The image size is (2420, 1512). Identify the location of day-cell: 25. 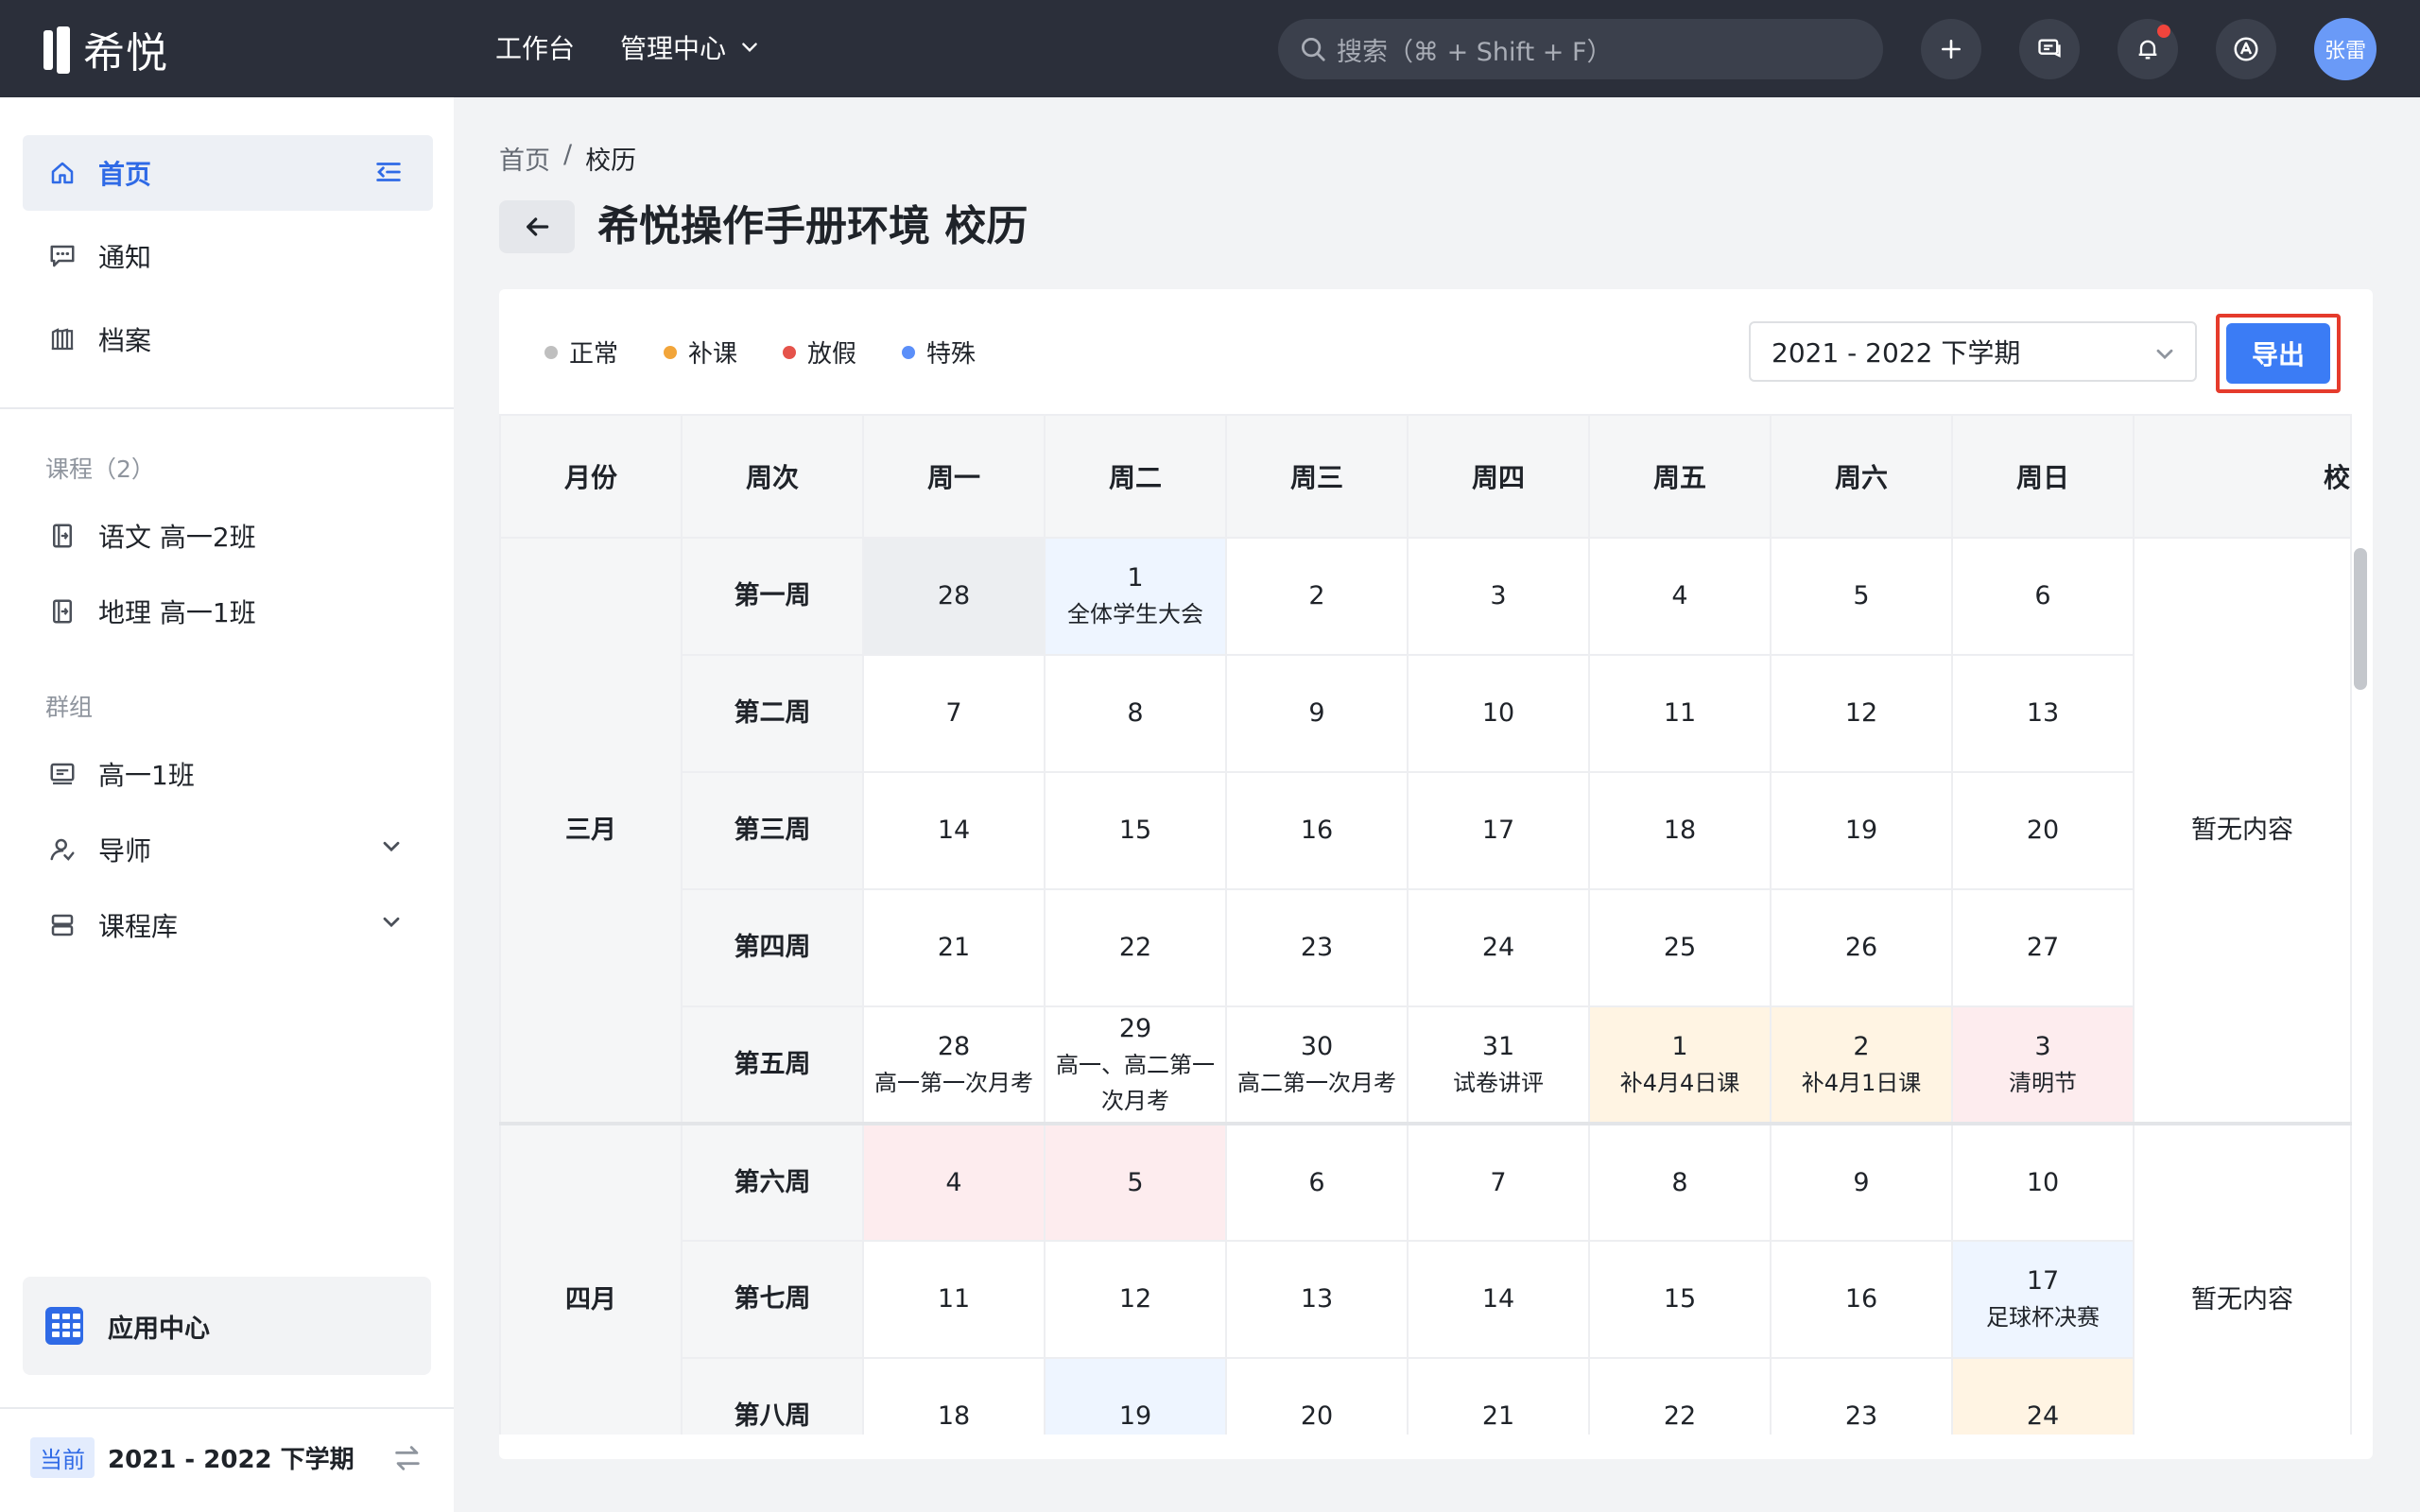
(1680, 947).